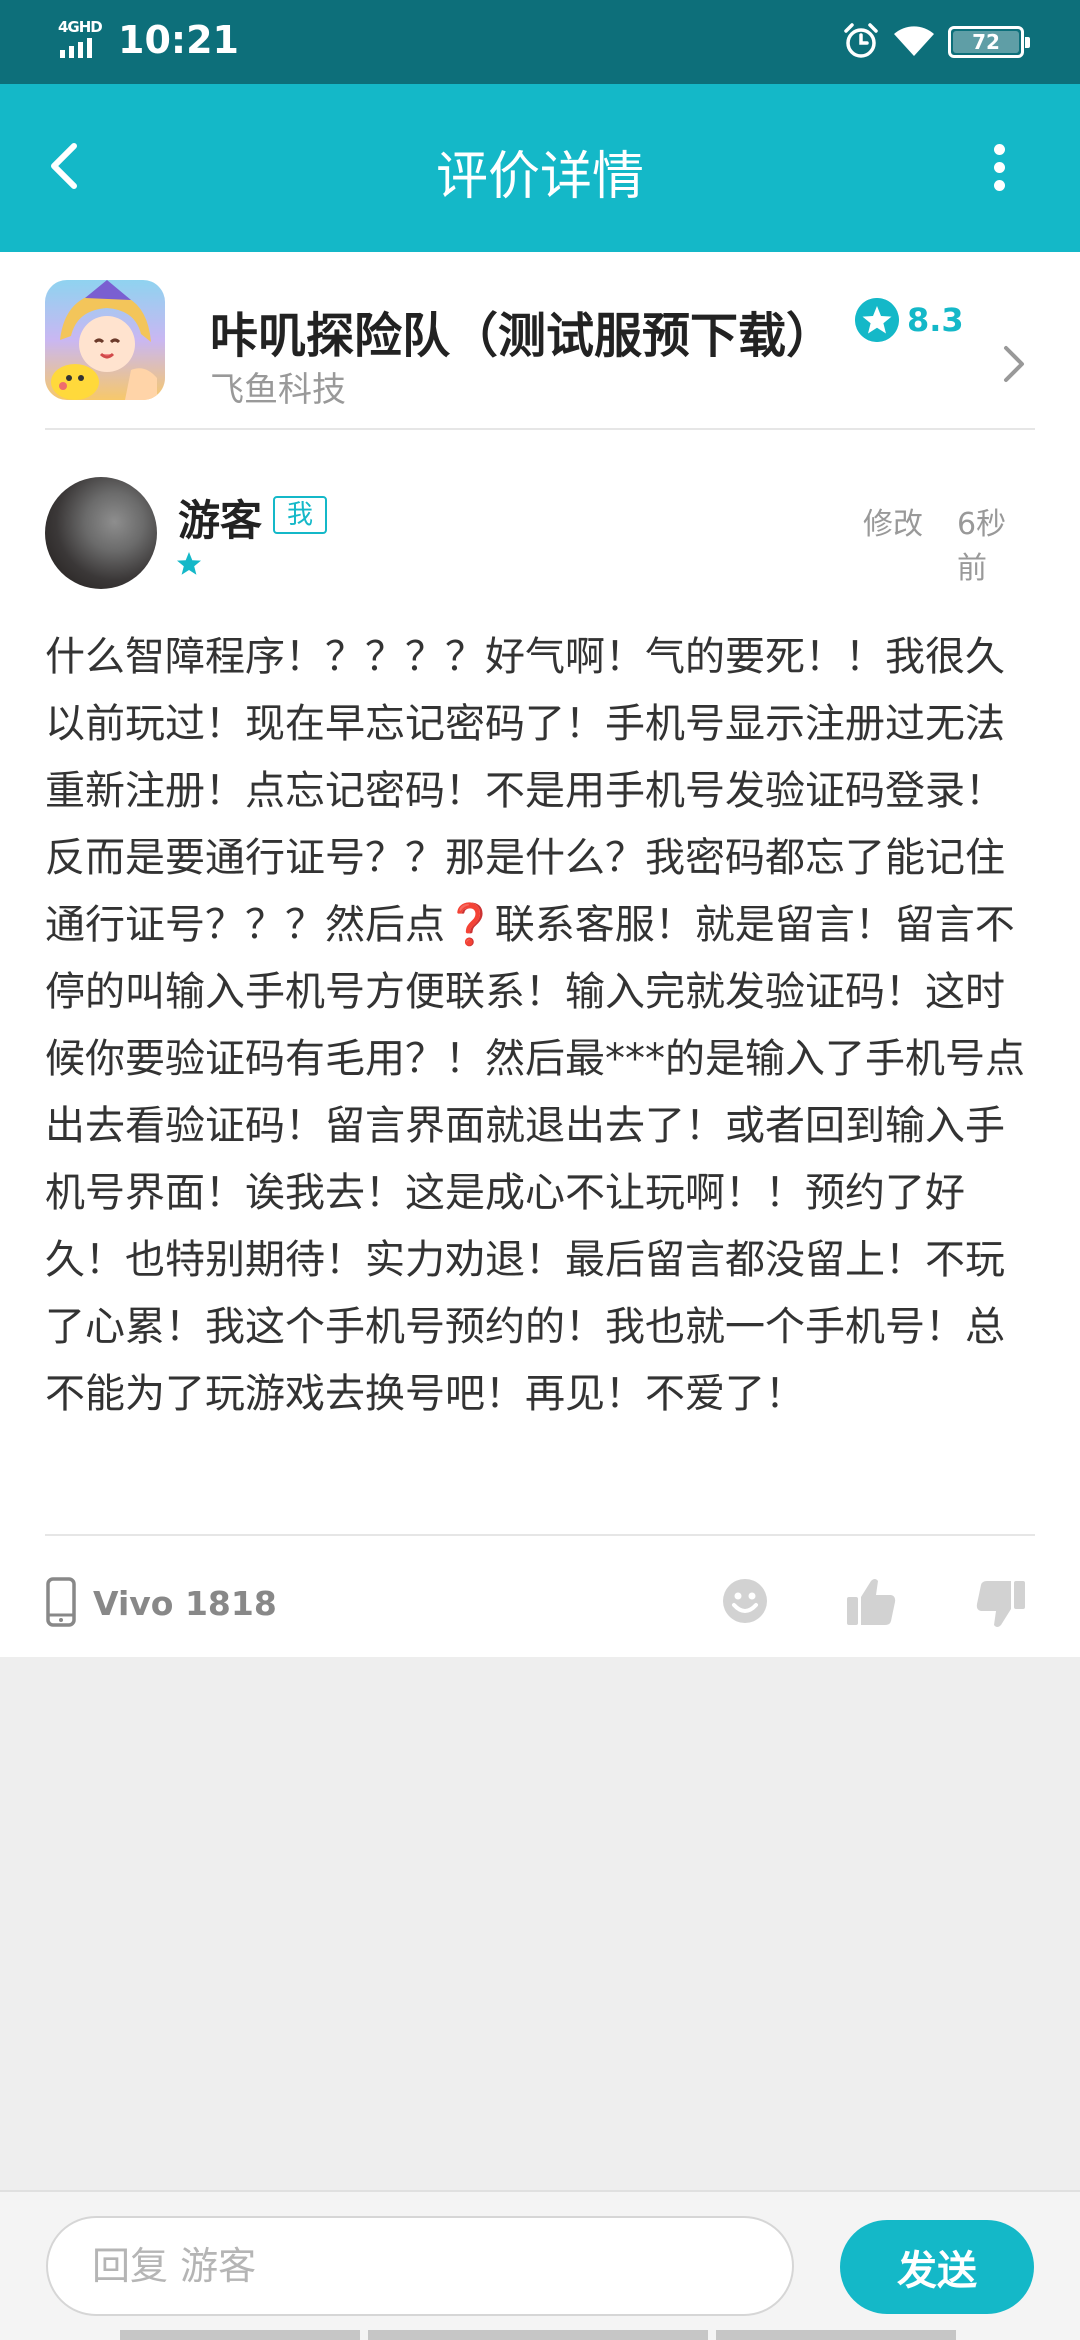 The image size is (1080, 2340). What do you see at coordinates (300, 515) in the screenshot?
I see `me-badge: 我` at bounding box center [300, 515].